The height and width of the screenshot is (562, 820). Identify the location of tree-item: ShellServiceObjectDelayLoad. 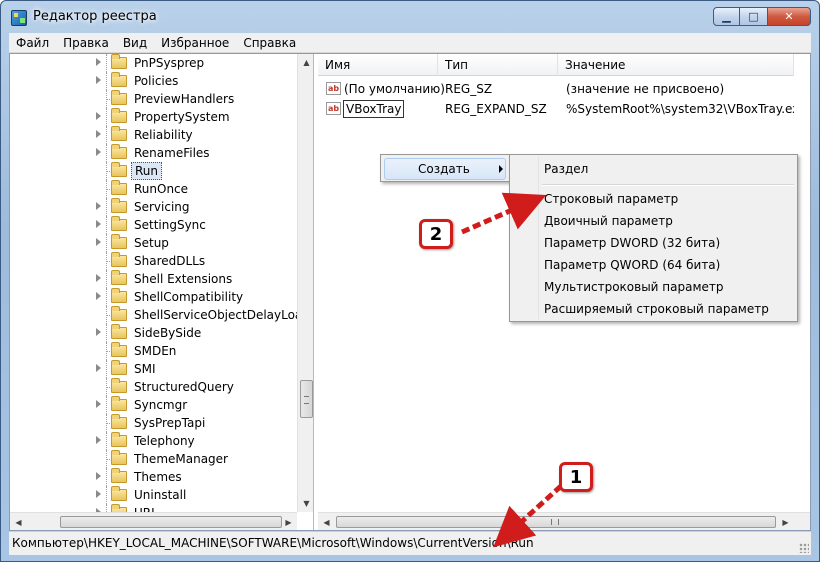
(160, 315).